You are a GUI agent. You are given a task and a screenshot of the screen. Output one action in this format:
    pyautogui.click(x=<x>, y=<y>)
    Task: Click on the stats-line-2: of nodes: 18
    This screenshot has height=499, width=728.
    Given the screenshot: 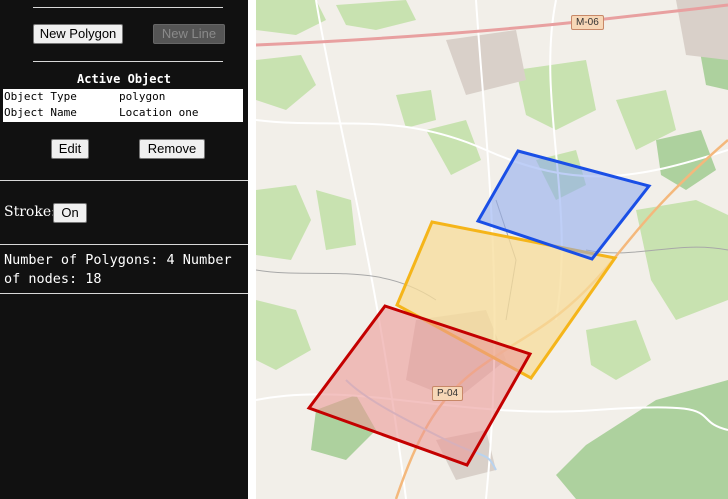 What is the action you would take?
    pyautogui.click(x=53, y=279)
    